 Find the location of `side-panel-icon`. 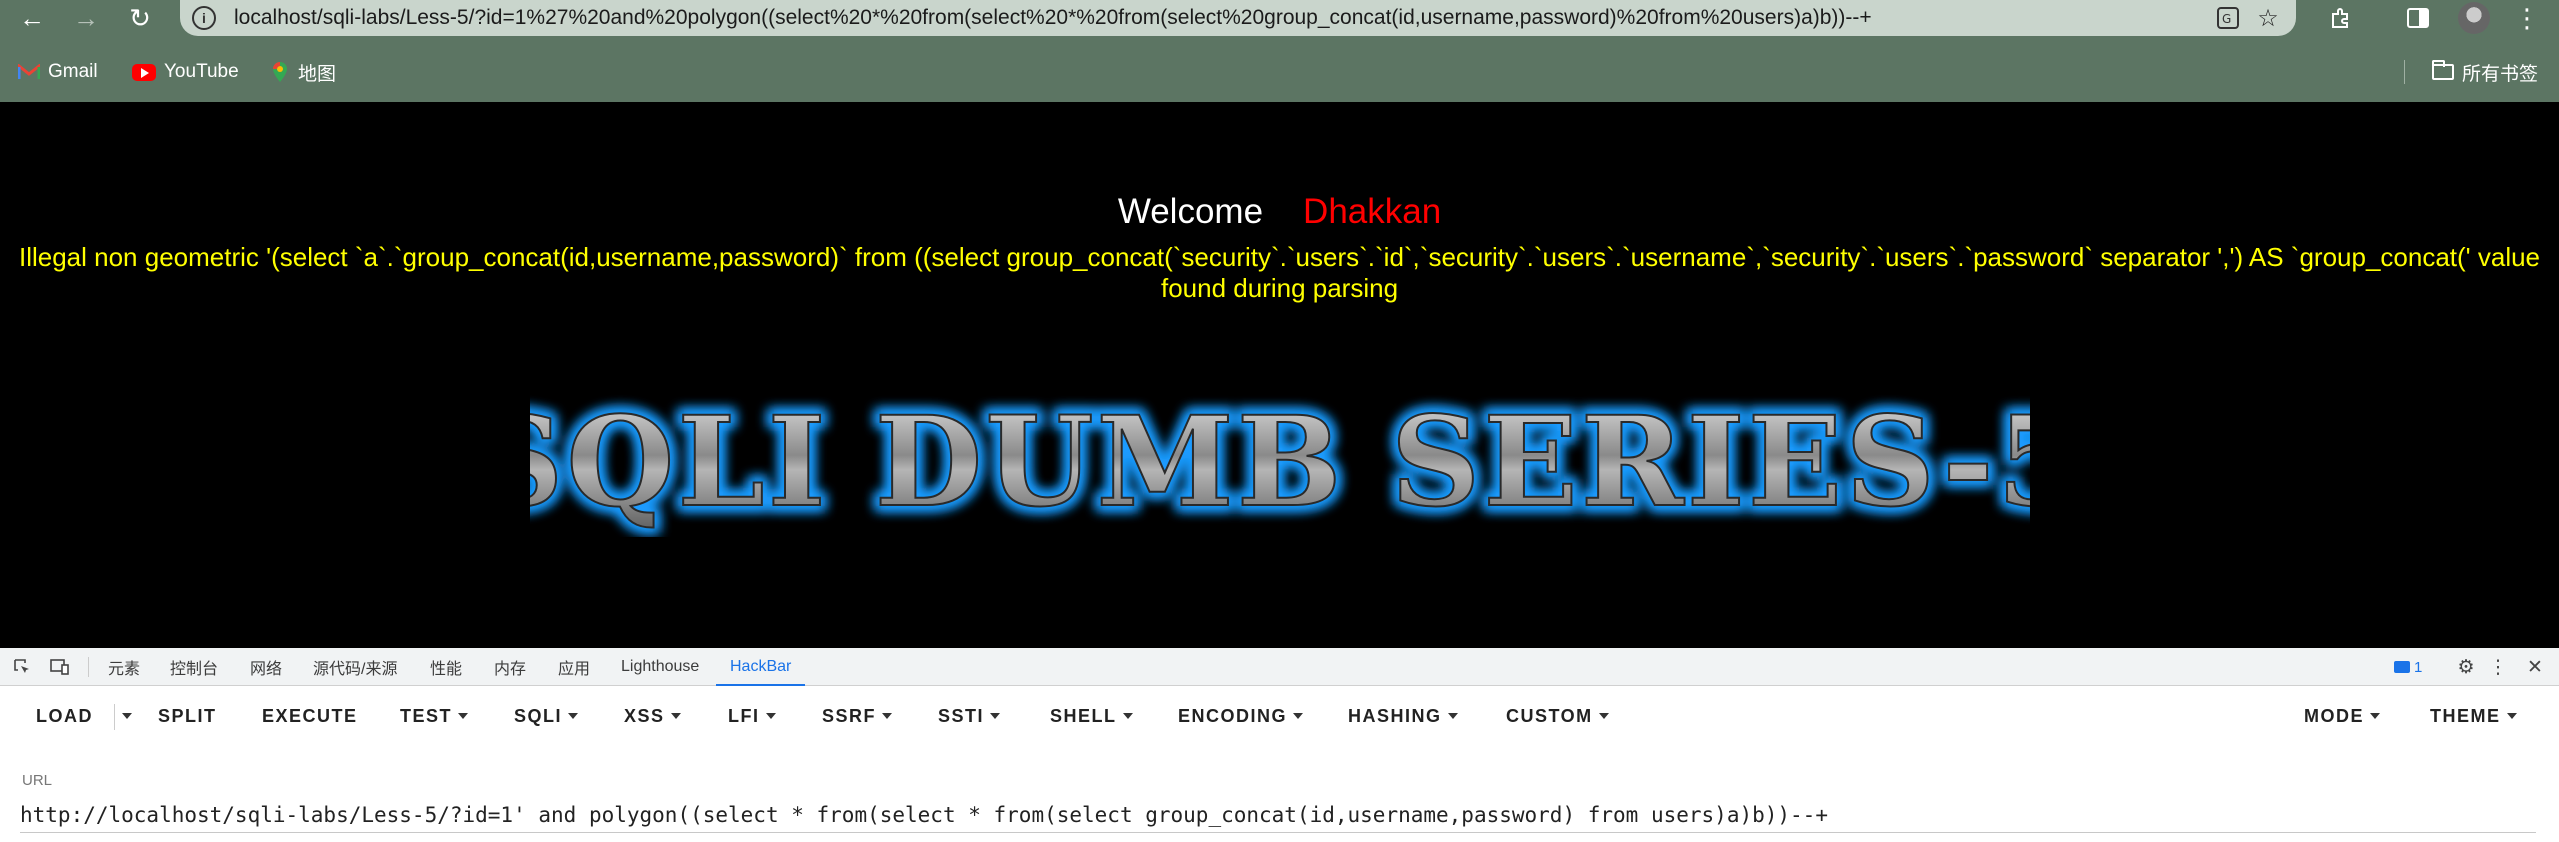

side-panel-icon is located at coordinates (2418, 18).